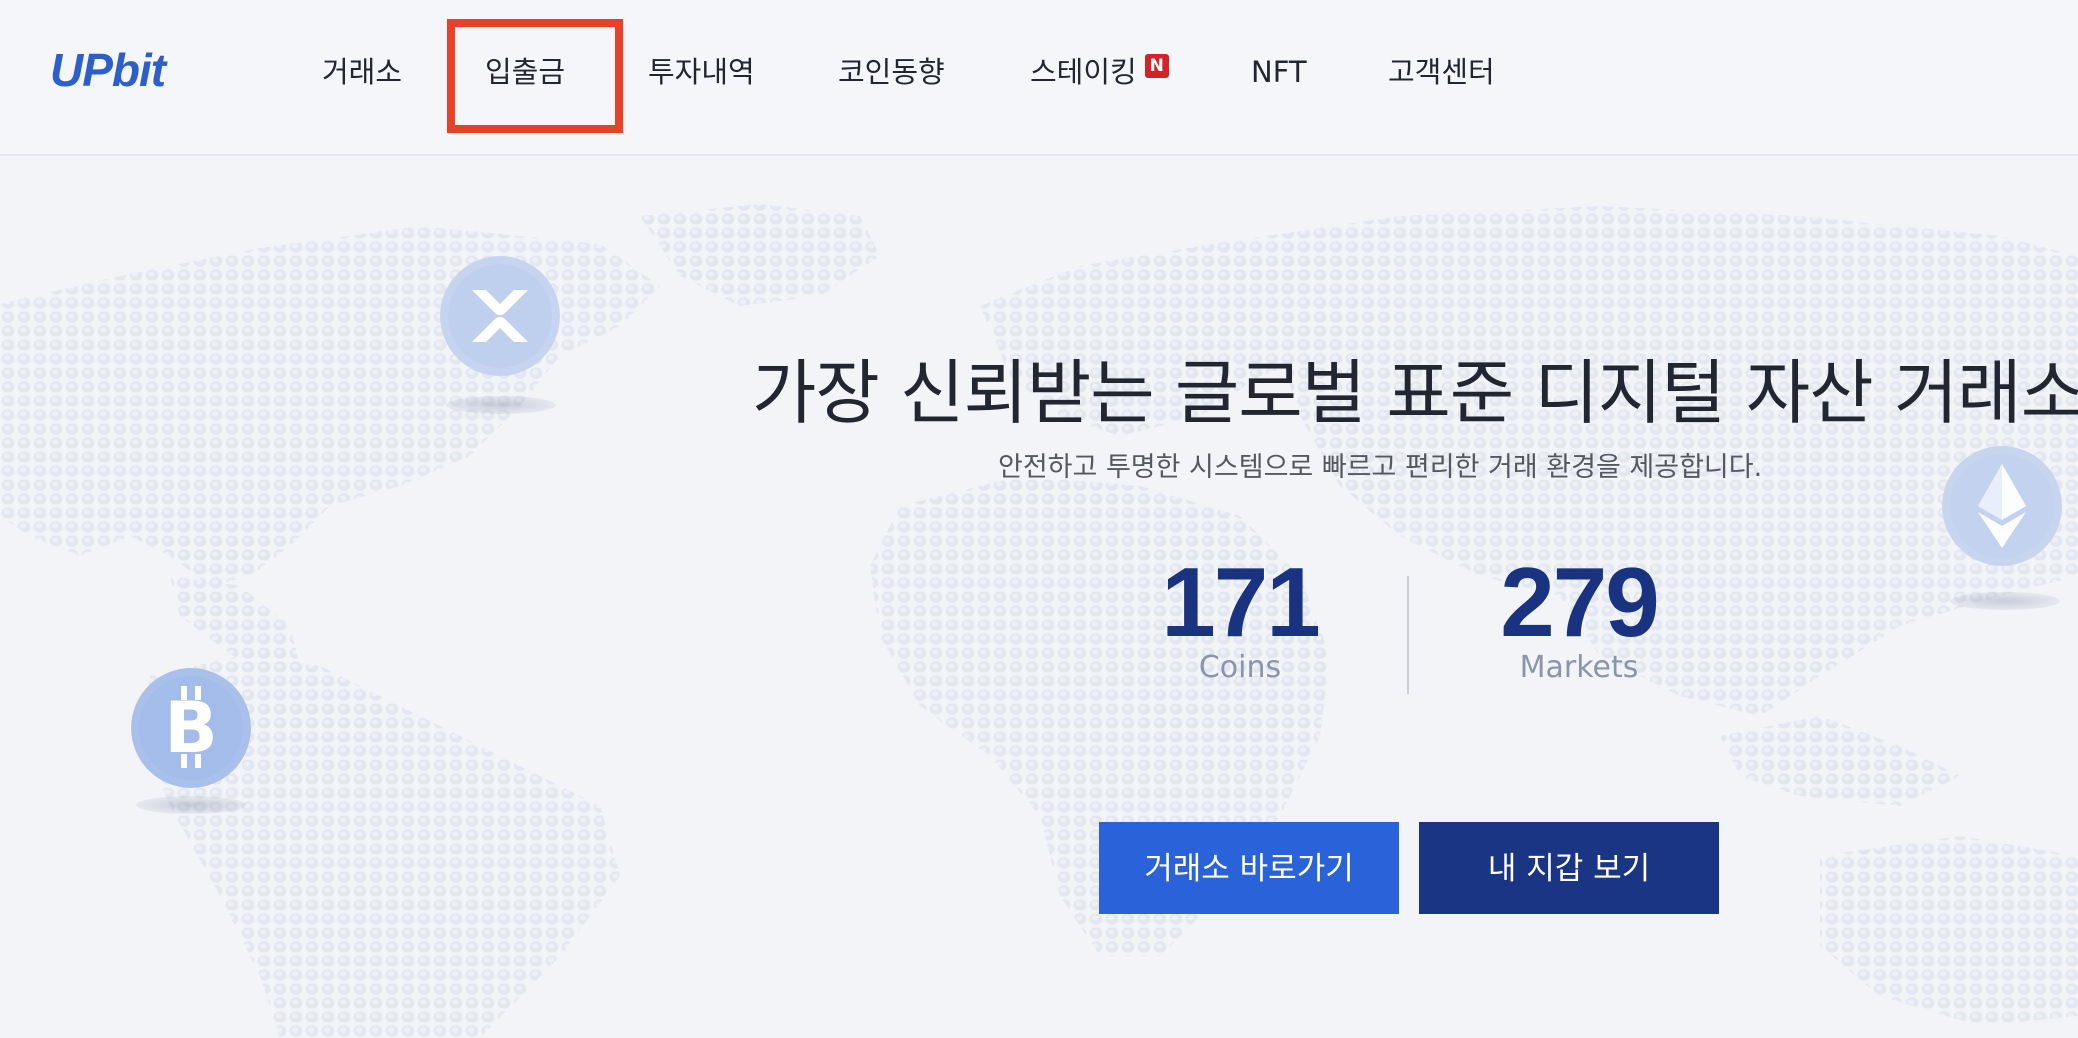 This screenshot has width=2078, height=1038. I want to click on nav-item-label: 스테이킹, so click(1083, 72).